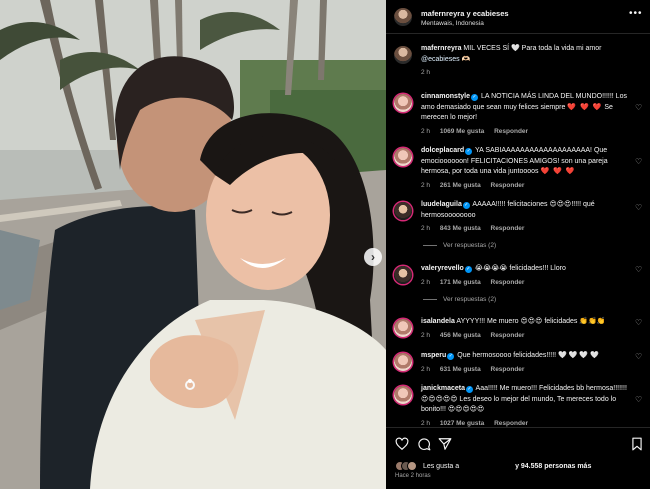 Image resolution: width=650 pixels, height=489 pixels. I want to click on caption-username: mafernreyra, so click(441, 48).